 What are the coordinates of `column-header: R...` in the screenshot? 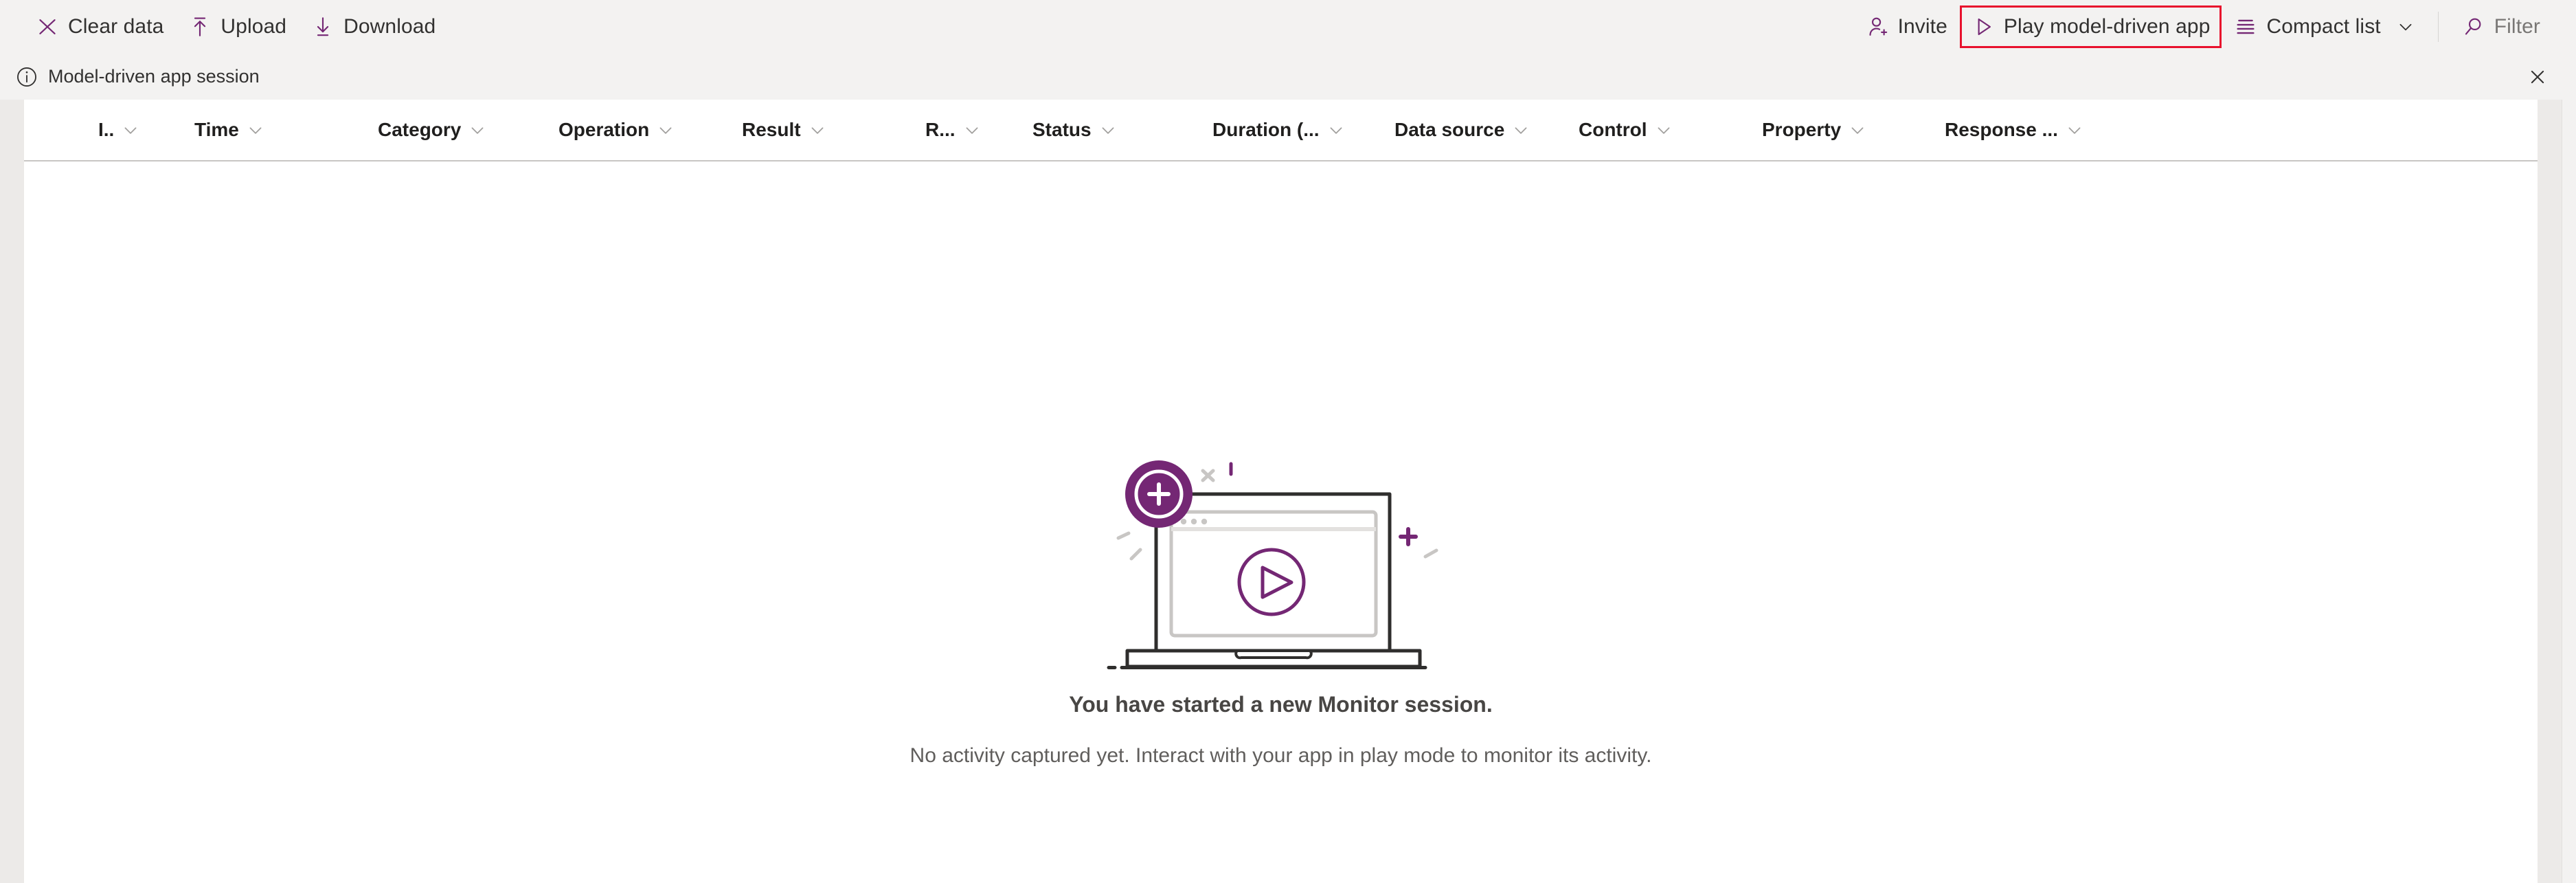 It's located at (953, 130).